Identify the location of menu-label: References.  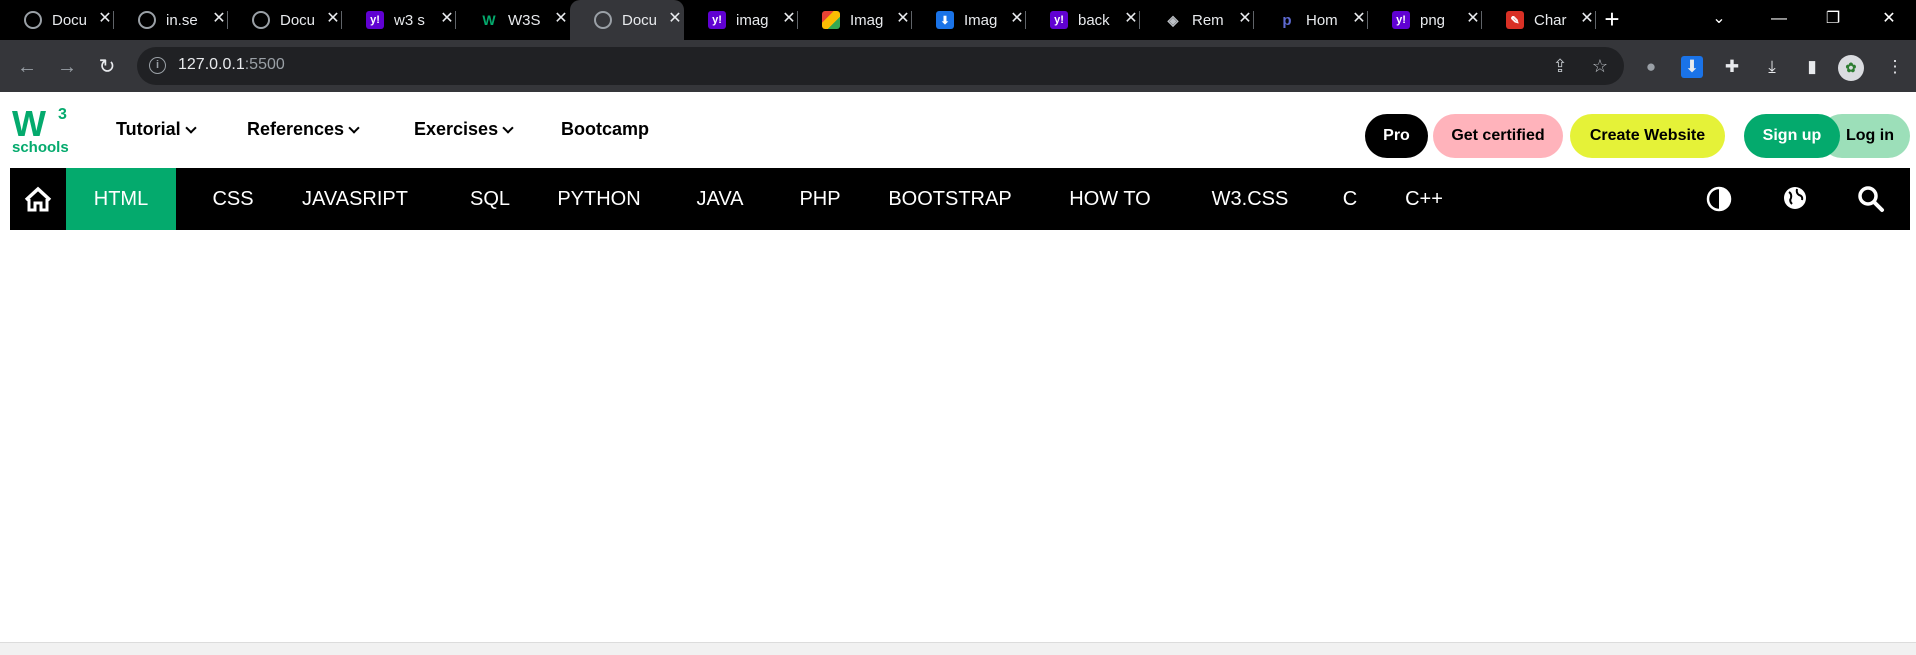
(296, 129).